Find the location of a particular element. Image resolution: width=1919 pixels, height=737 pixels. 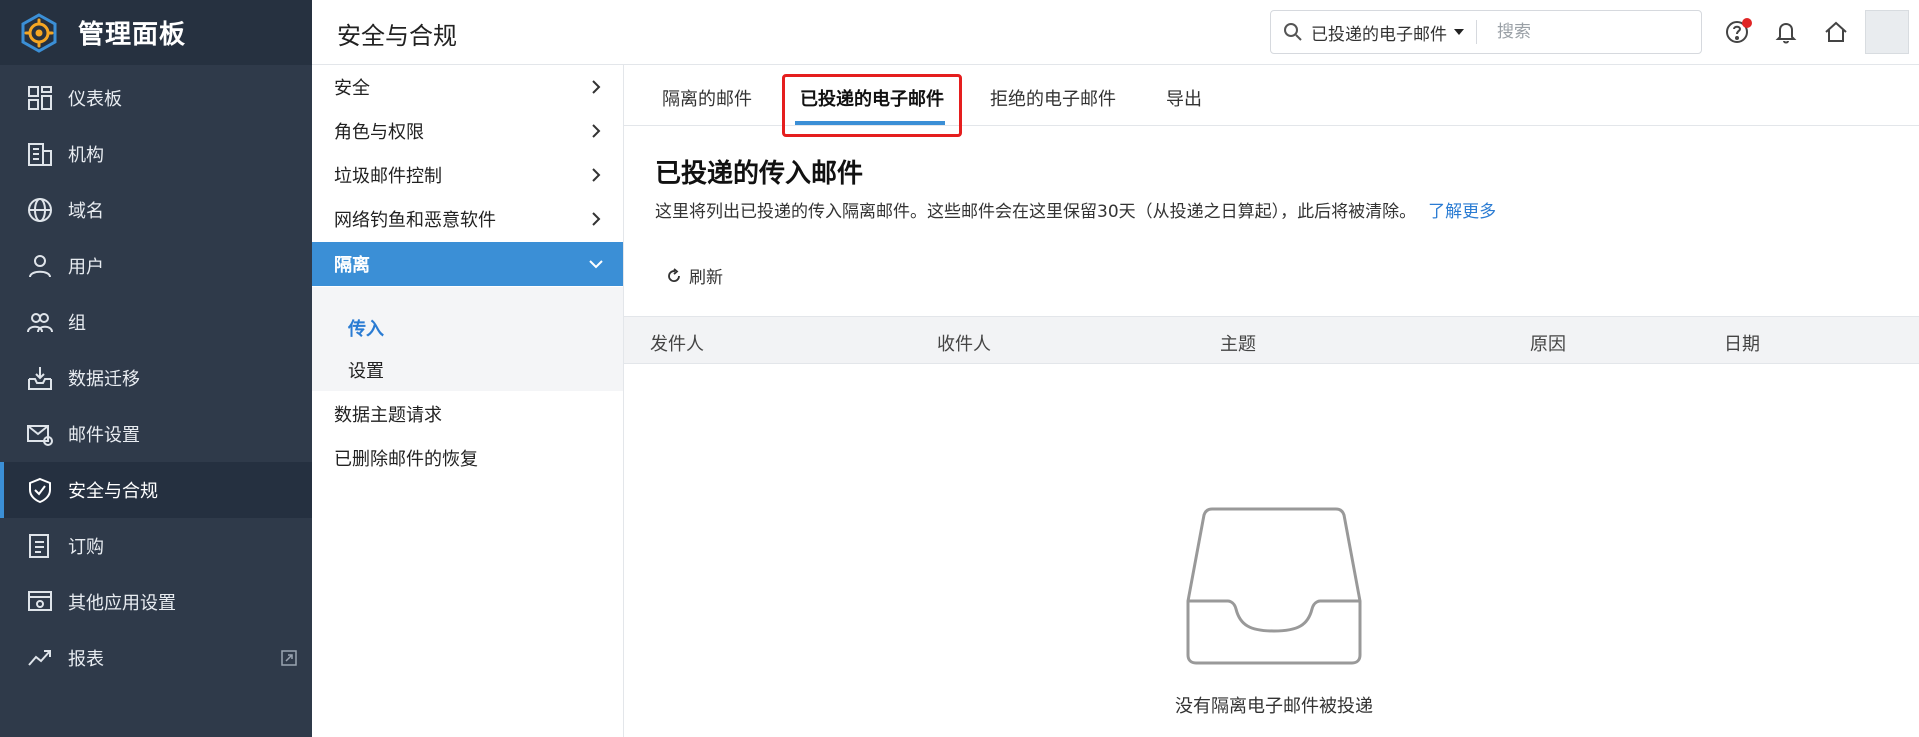

app-header: 管理面板 is located at coordinates (156, 32).